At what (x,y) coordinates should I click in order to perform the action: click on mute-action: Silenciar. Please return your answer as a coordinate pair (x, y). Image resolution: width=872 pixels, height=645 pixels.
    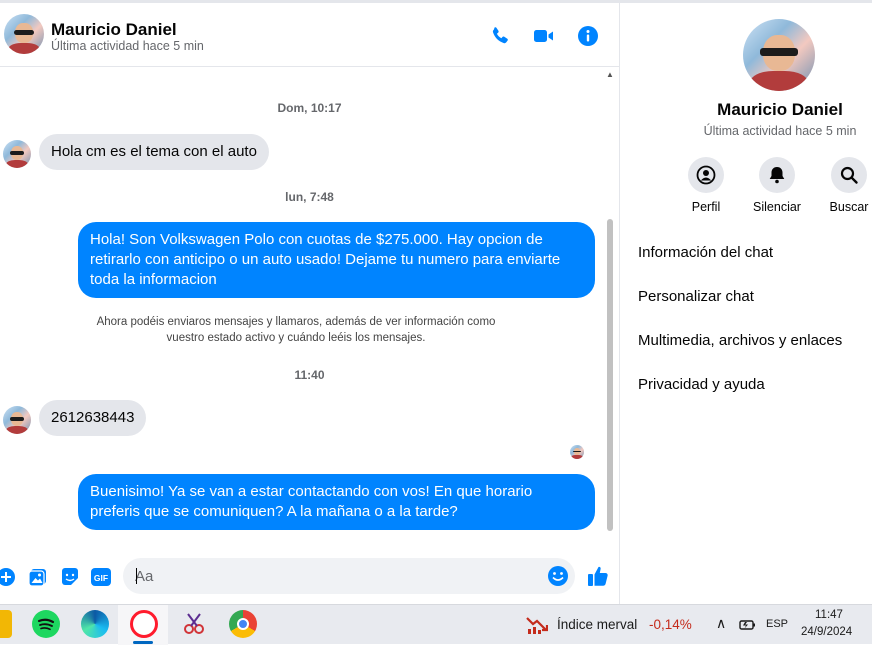
    Looking at the image, I should click on (777, 185).